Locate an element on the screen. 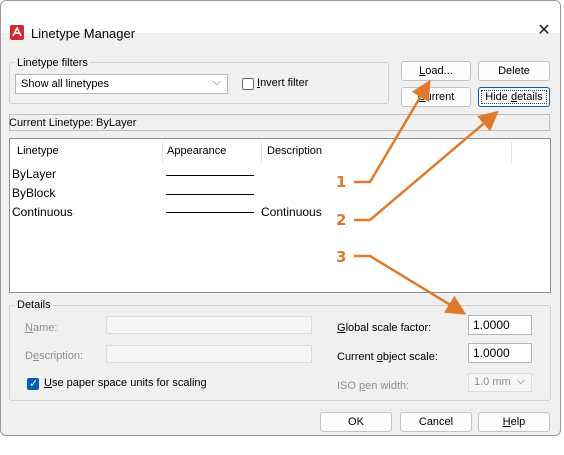  annotation-label-3: 3 is located at coordinates (341, 257).